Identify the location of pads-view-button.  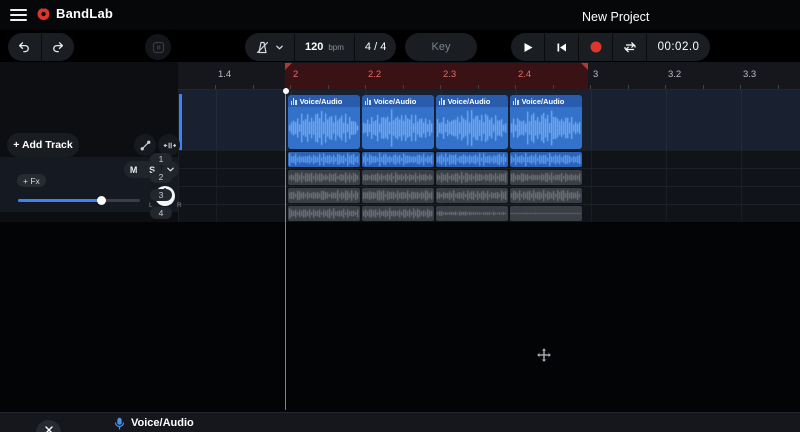
(158, 47).